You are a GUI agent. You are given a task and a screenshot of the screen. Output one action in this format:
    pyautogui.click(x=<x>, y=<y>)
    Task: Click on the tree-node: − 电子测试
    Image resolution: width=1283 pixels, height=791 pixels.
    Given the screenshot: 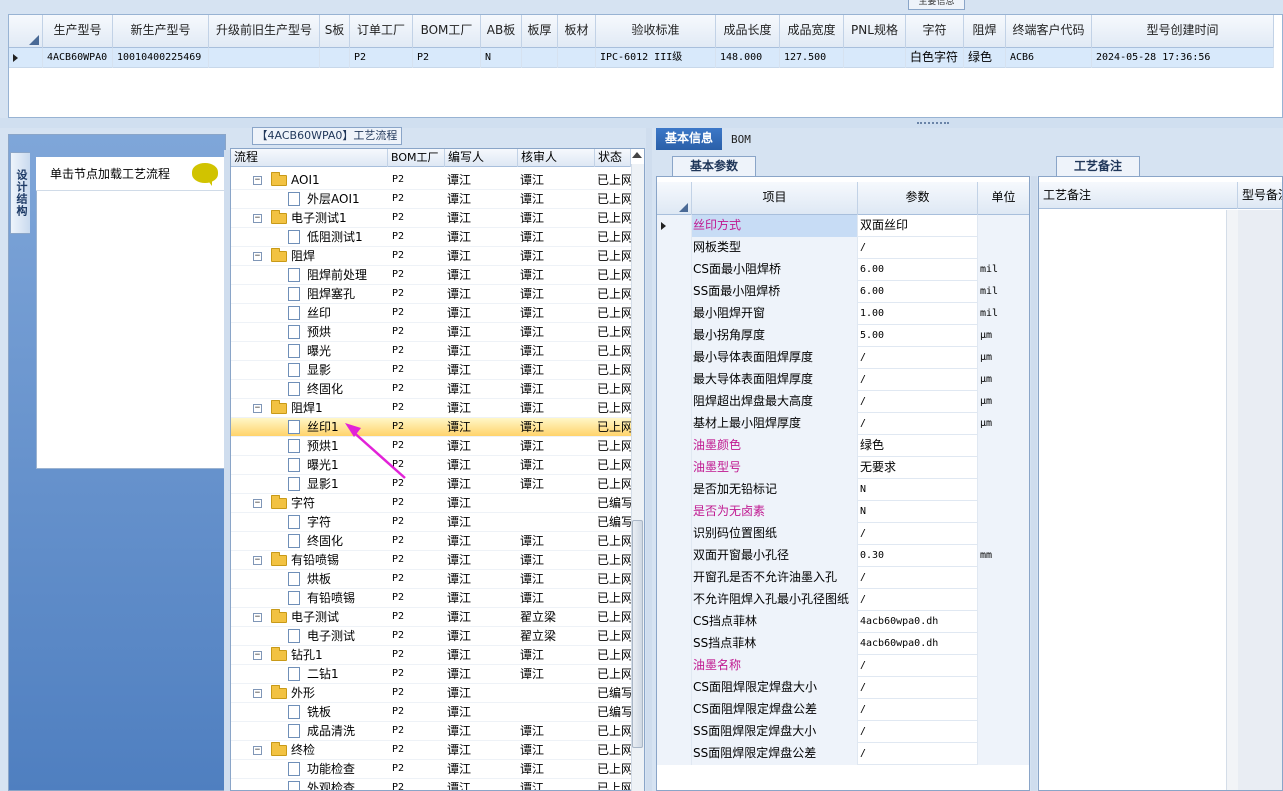 What is the action you would take?
    pyautogui.click(x=309, y=617)
    